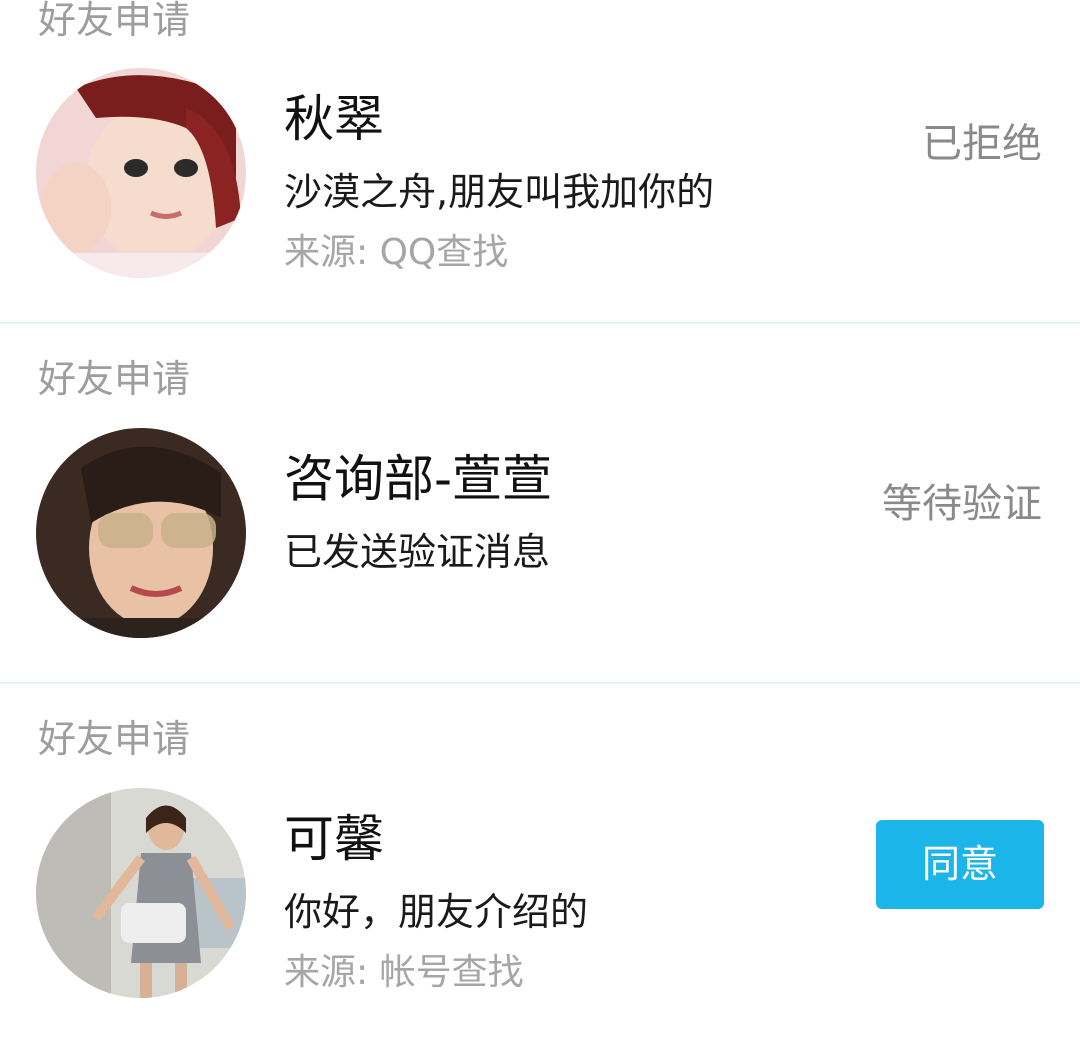  Describe the element at coordinates (499, 192) in the screenshot. I see `request-message: 沙漠之舟,朋友叫我加你的` at that location.